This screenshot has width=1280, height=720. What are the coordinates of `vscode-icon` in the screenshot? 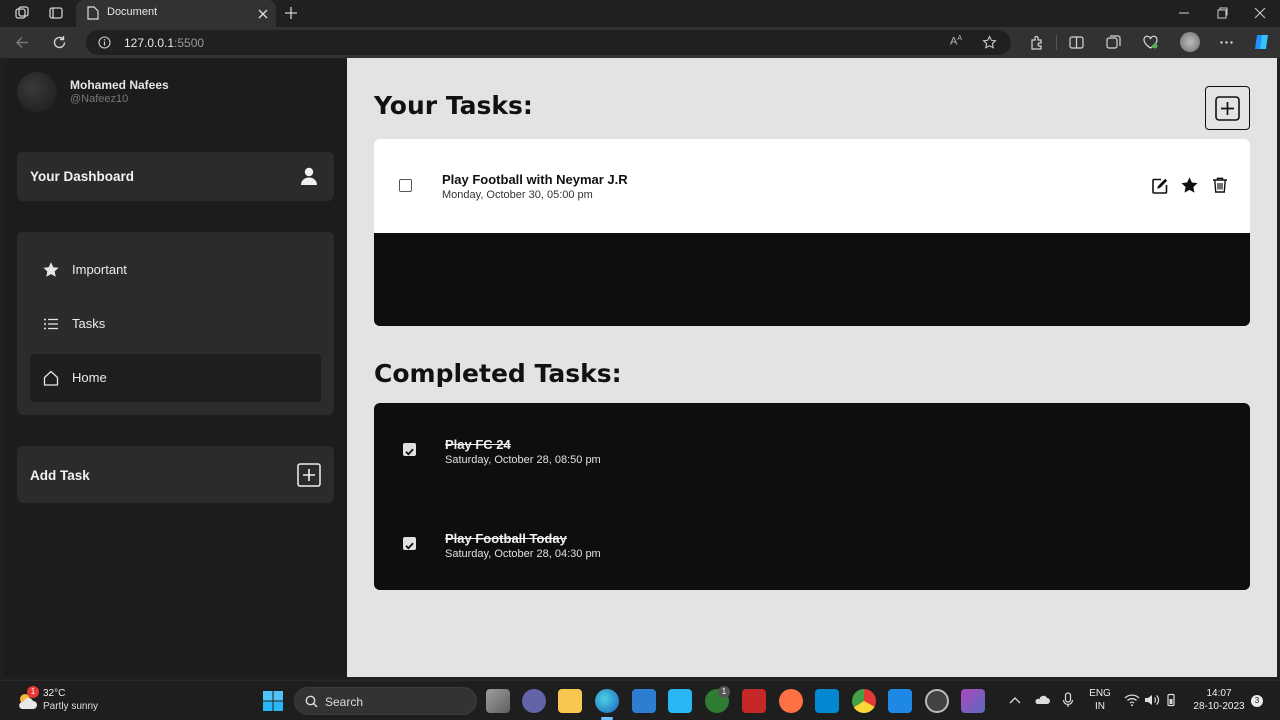 It's located at (900, 701).